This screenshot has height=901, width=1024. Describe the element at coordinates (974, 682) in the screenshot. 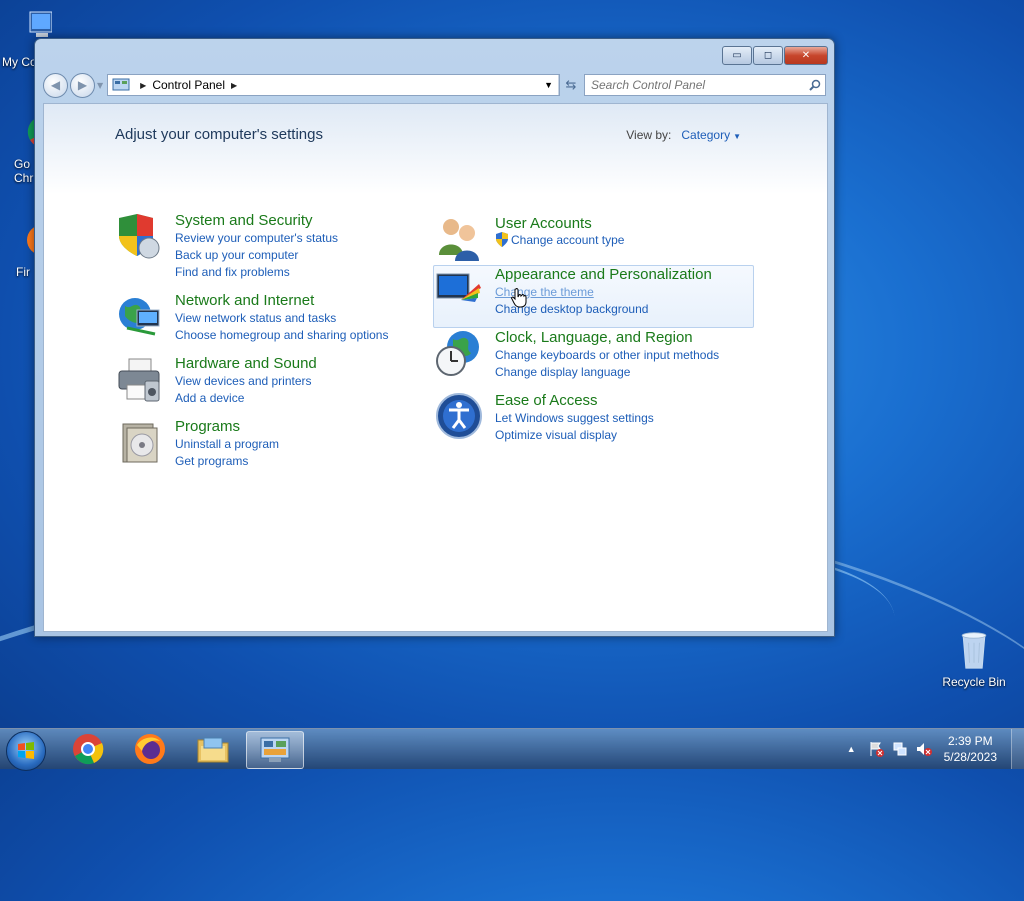

I see `desktop-icon-label: Recycle Bin` at that location.